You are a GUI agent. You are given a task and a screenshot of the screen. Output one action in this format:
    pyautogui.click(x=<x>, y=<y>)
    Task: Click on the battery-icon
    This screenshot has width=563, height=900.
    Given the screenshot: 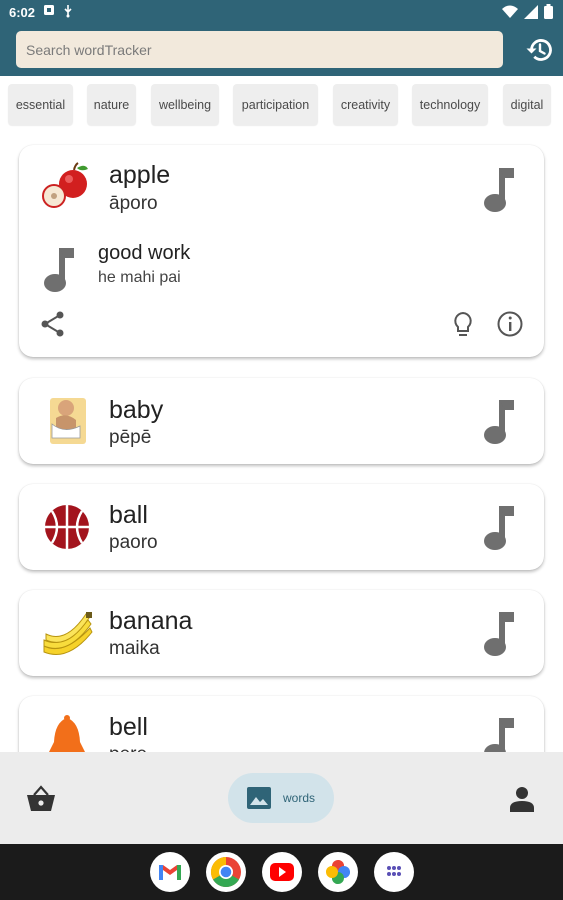 What is the action you would take?
    pyautogui.click(x=548, y=11)
    